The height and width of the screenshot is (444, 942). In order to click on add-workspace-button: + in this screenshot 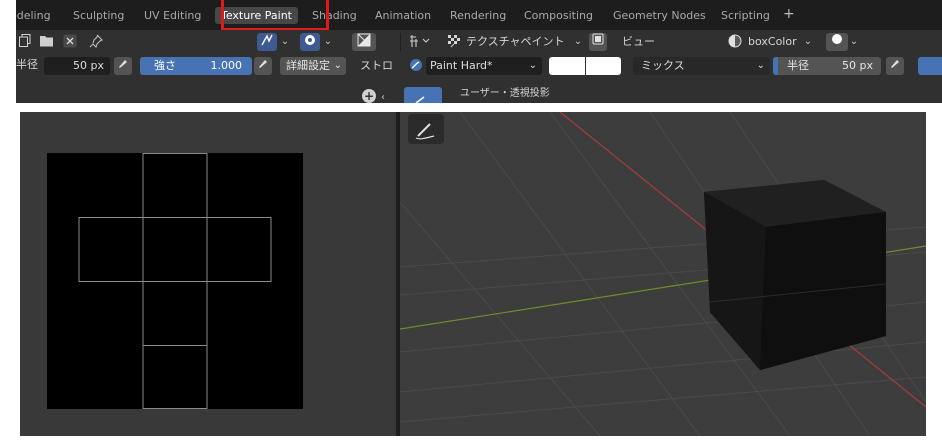, I will do `click(789, 14)`.